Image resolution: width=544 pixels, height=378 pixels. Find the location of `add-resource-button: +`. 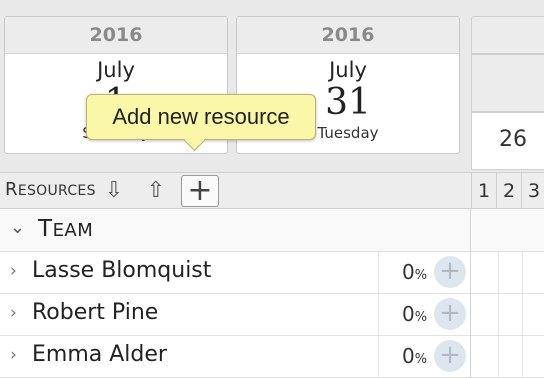

add-resource-button: + is located at coordinates (200, 191).